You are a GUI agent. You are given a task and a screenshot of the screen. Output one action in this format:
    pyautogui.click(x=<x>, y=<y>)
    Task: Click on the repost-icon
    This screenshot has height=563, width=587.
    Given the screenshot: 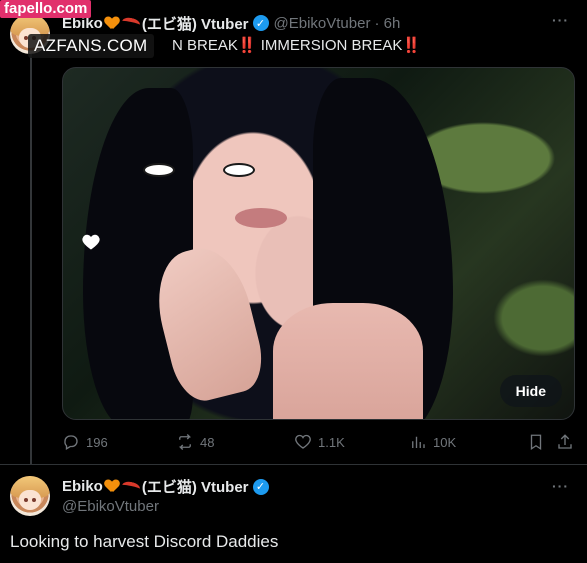 What is the action you would take?
    pyautogui.click(x=185, y=442)
    